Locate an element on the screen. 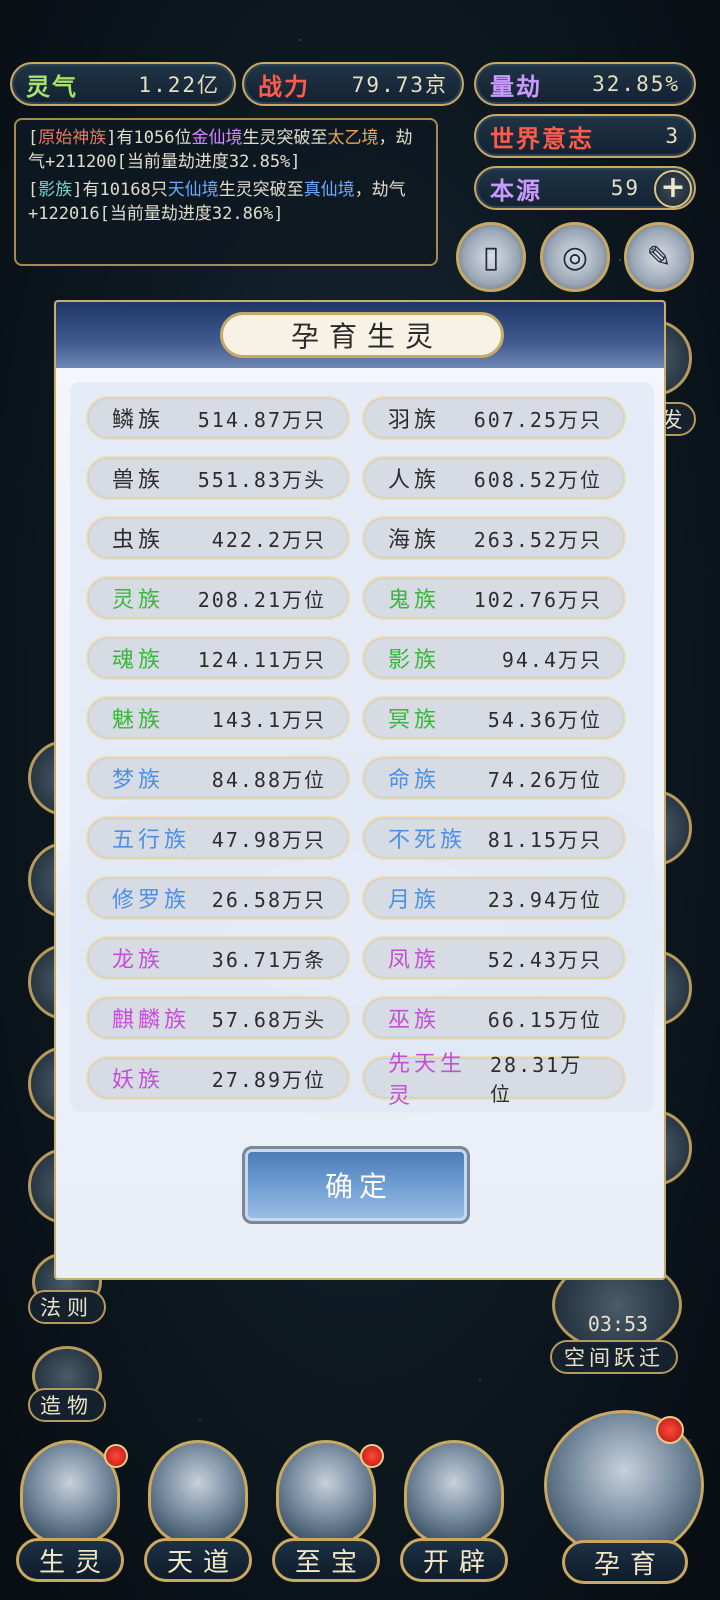 This screenshot has width=720, height=1600. race-count: 81.15万只 is located at coordinates (544, 839).